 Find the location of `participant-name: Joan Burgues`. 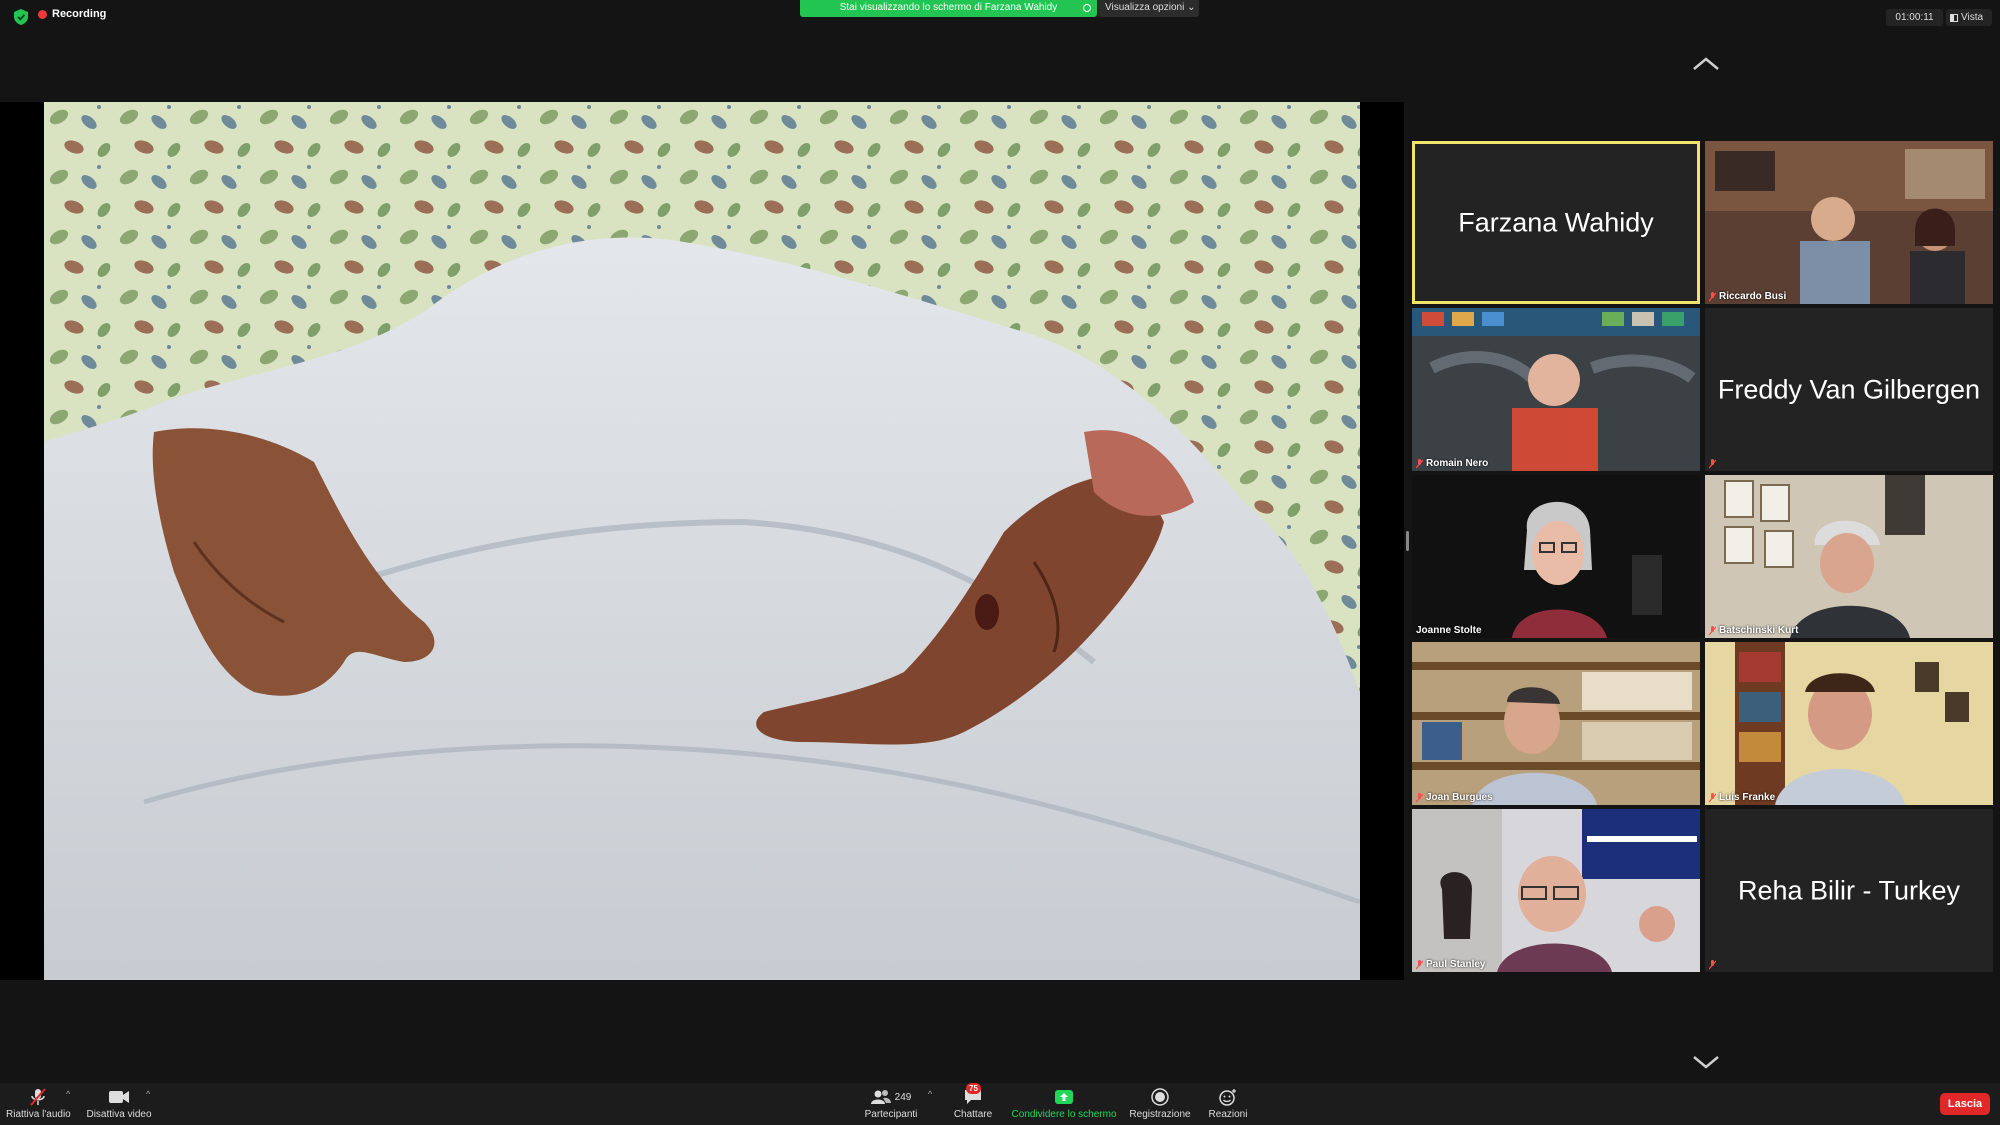

participant-name: Joan Burgues is located at coordinates (1459, 797).